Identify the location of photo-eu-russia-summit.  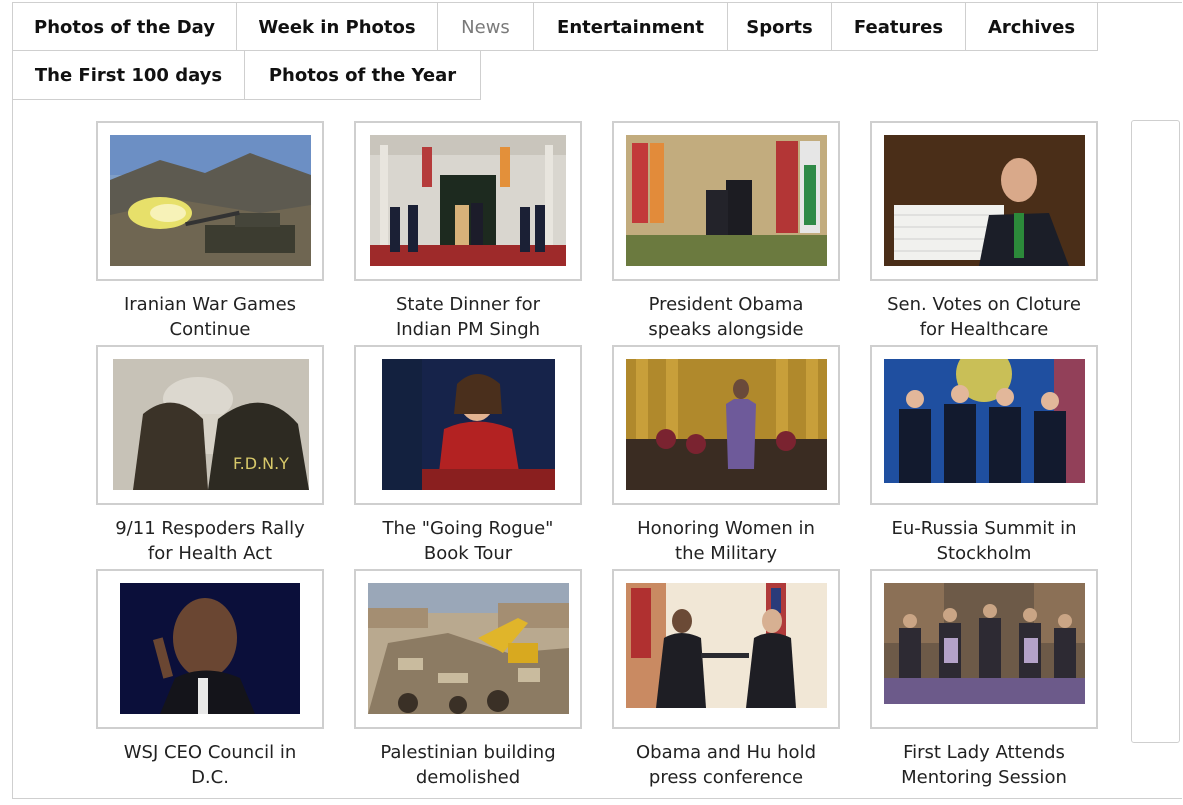
(984, 421).